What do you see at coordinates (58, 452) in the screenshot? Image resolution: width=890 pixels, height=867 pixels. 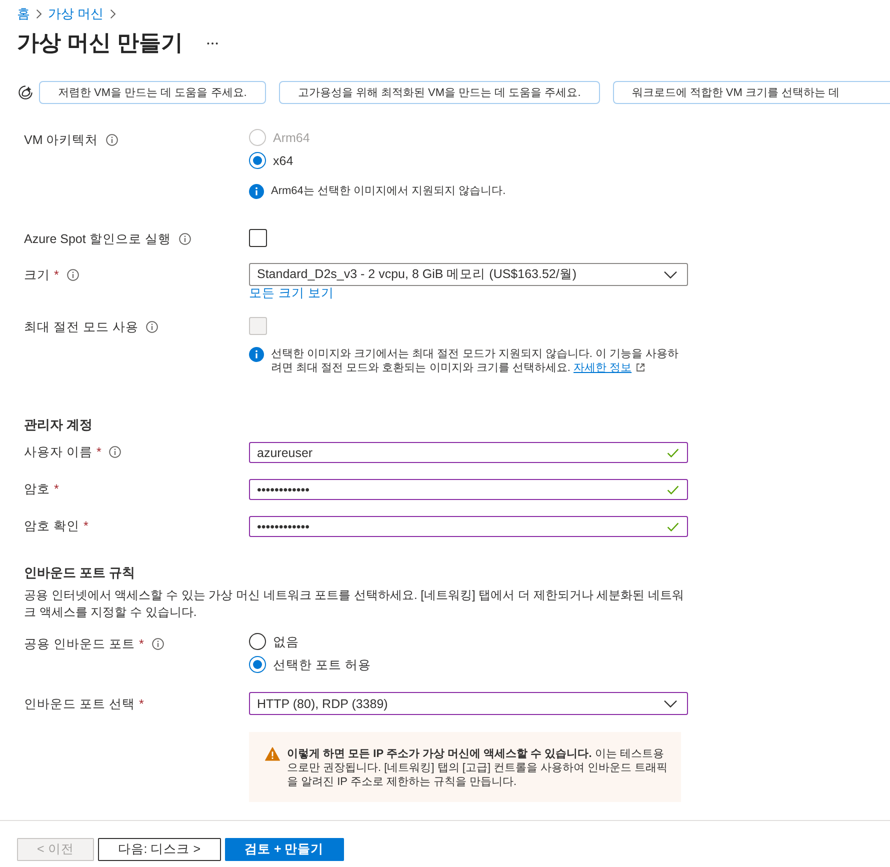 I see `field-label: 사용자 이름` at bounding box center [58, 452].